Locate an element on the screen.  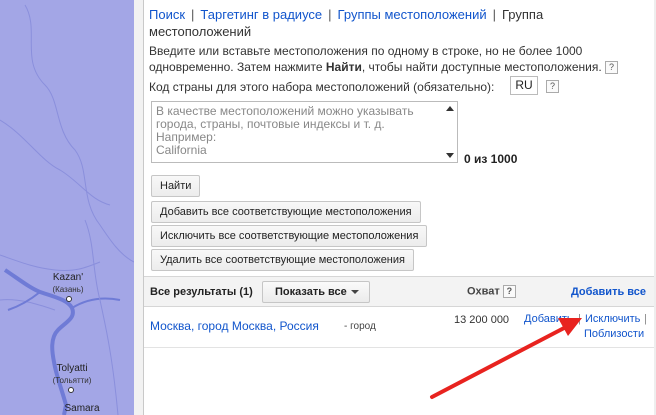
nearby-location-link: Поблизости is located at coordinates (614, 334).